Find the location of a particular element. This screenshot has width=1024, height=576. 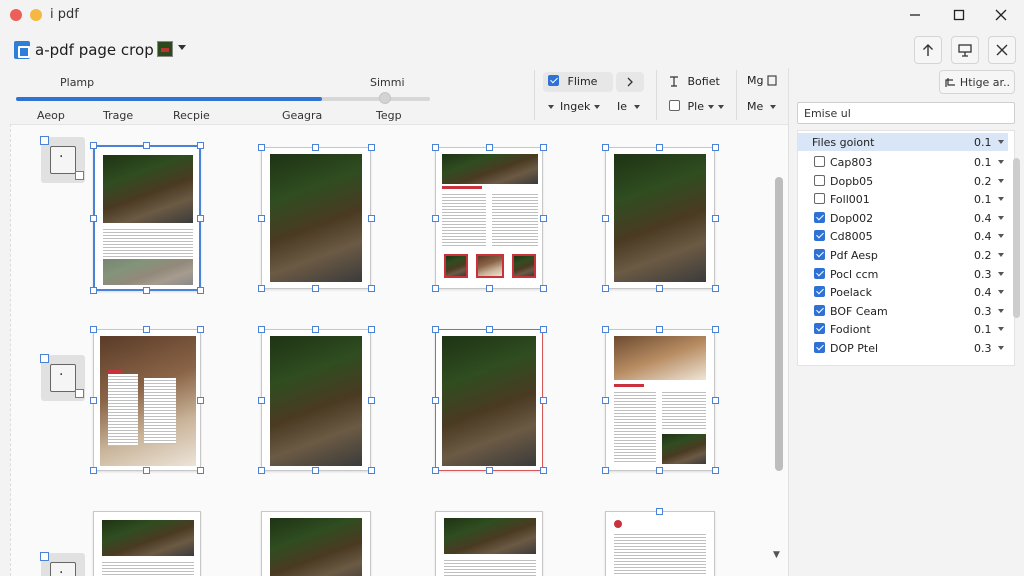

maximize-icon is located at coordinates (959, 15).